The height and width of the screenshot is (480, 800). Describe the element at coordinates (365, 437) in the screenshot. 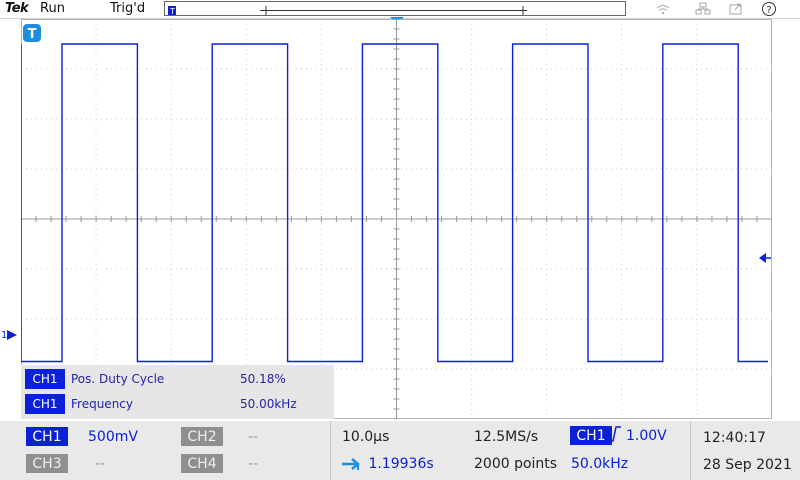

I see `timebase: 10.0µs` at that location.